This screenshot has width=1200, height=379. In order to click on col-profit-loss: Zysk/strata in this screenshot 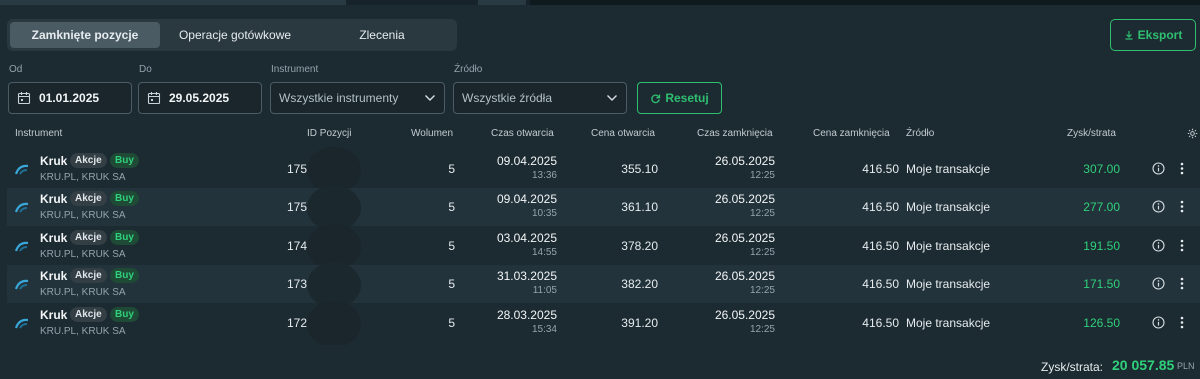, I will do `click(1091, 133)`.